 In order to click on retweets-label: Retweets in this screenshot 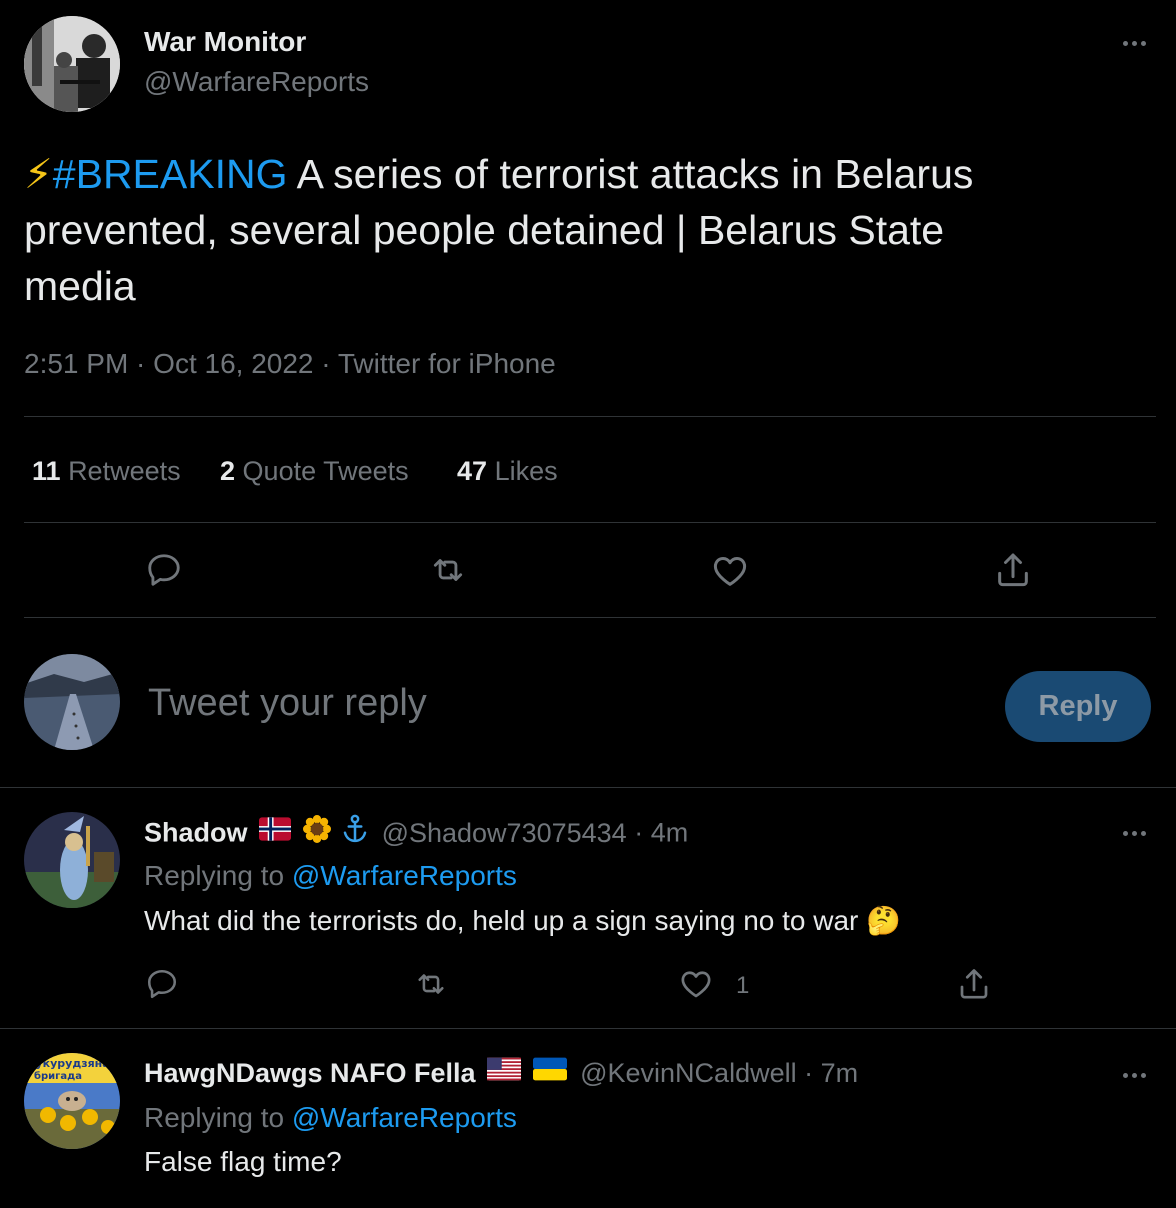, I will do `click(124, 471)`.